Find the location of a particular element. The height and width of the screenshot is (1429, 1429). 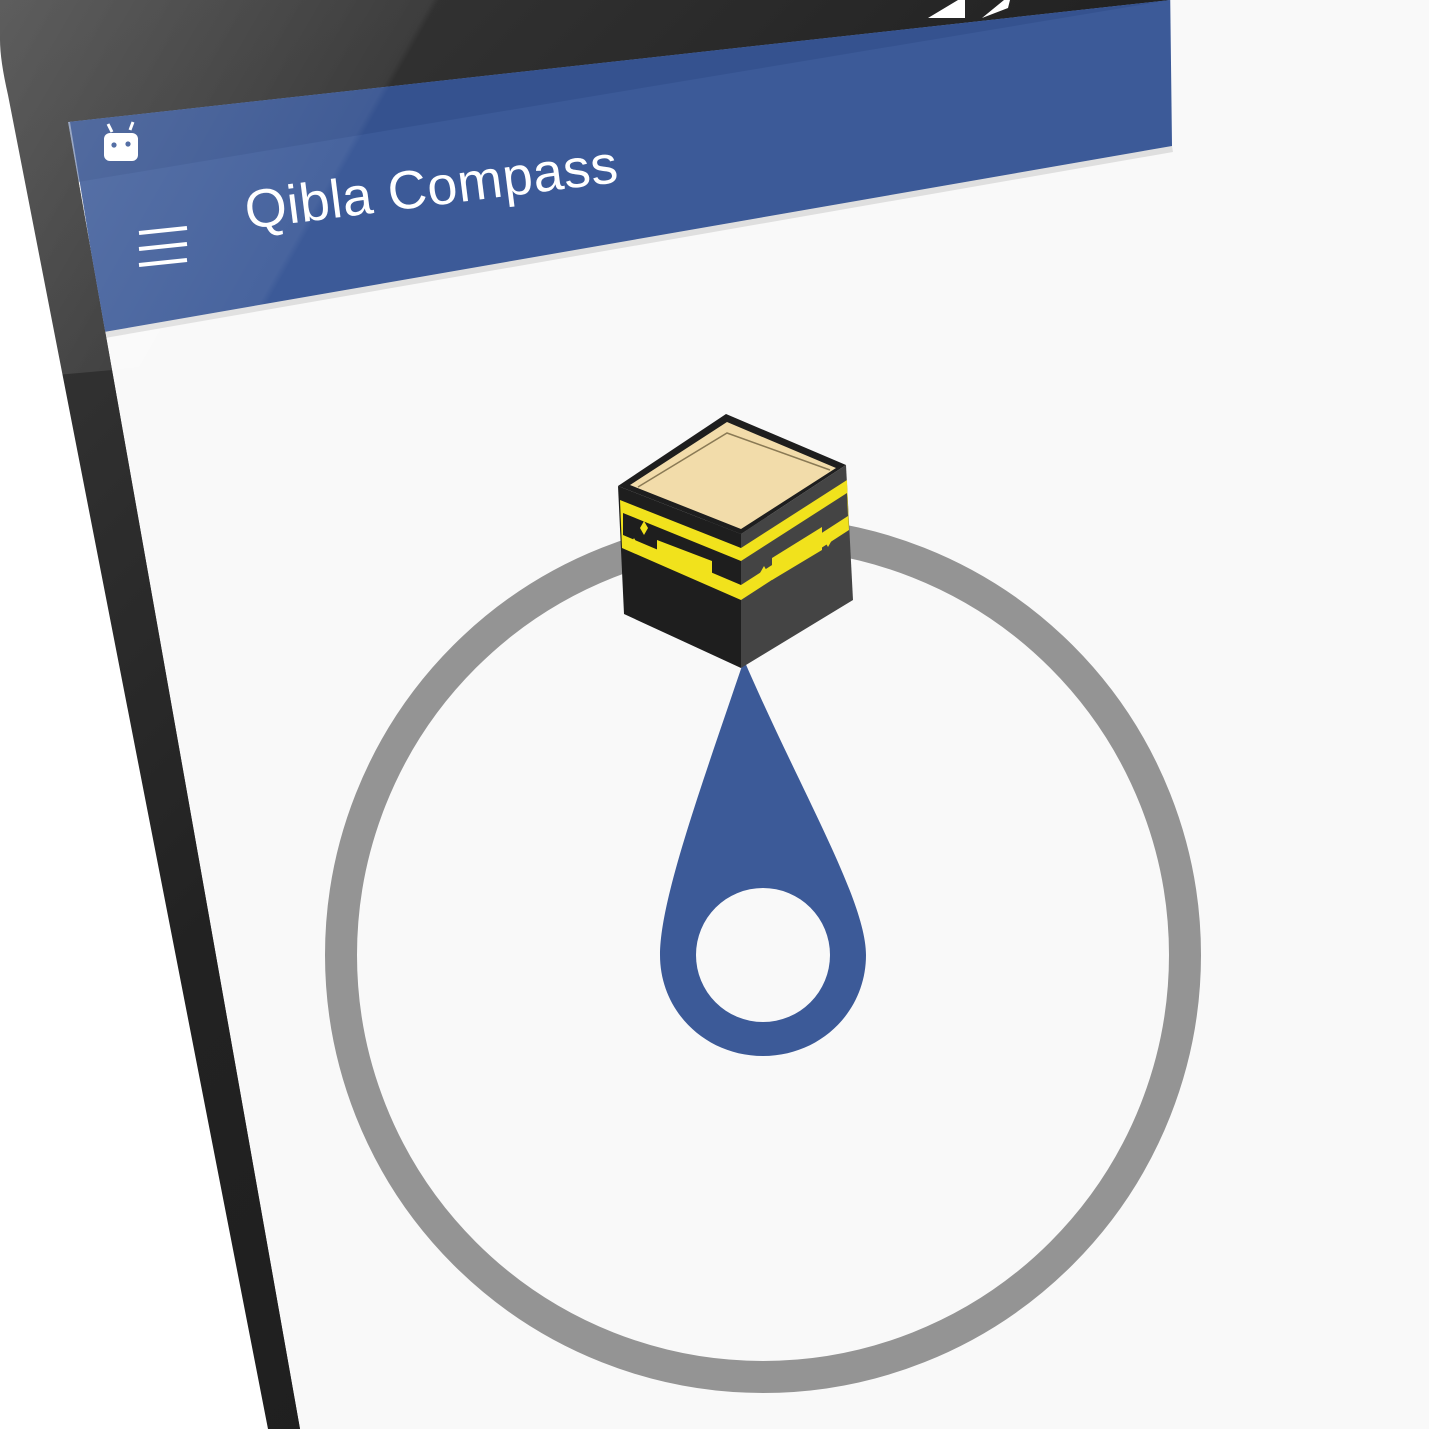

pin-hole is located at coordinates (763, 955).